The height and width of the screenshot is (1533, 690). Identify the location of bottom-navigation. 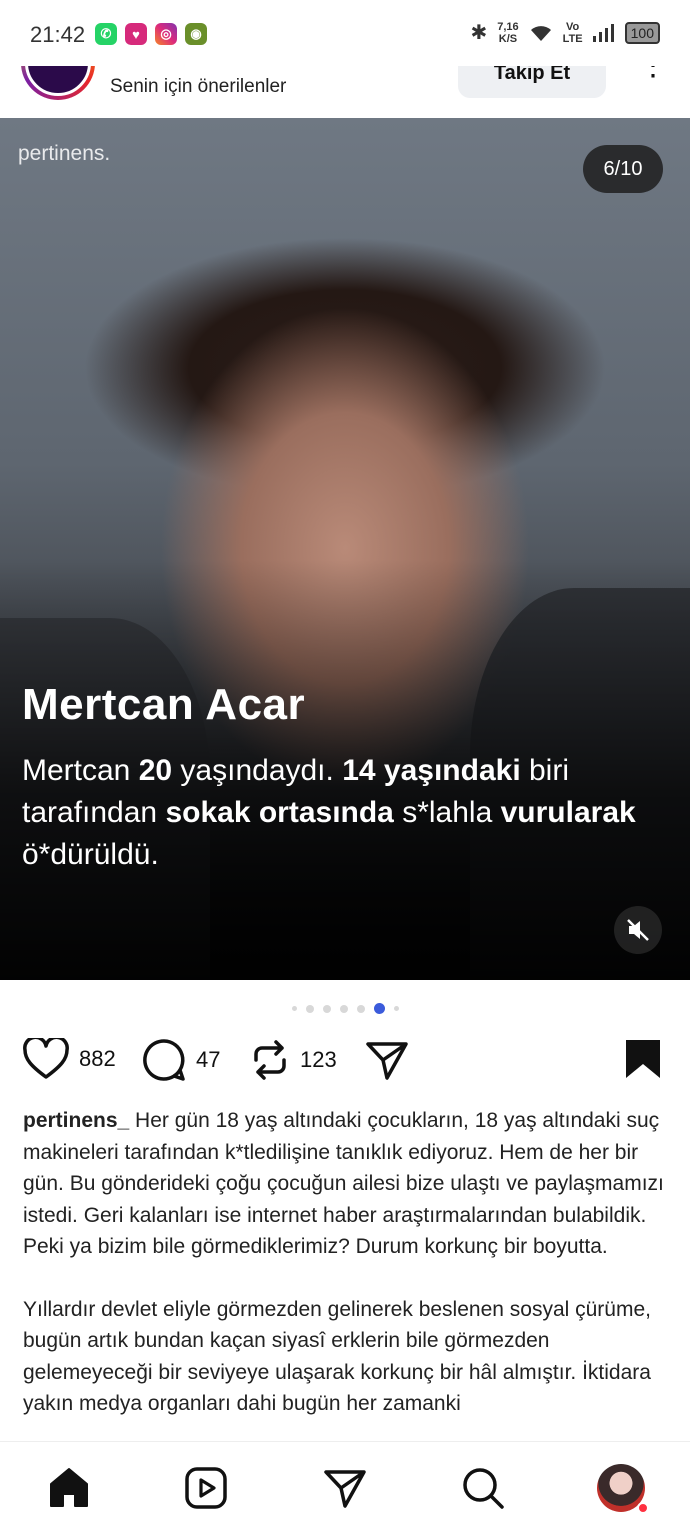
(345, 1487).